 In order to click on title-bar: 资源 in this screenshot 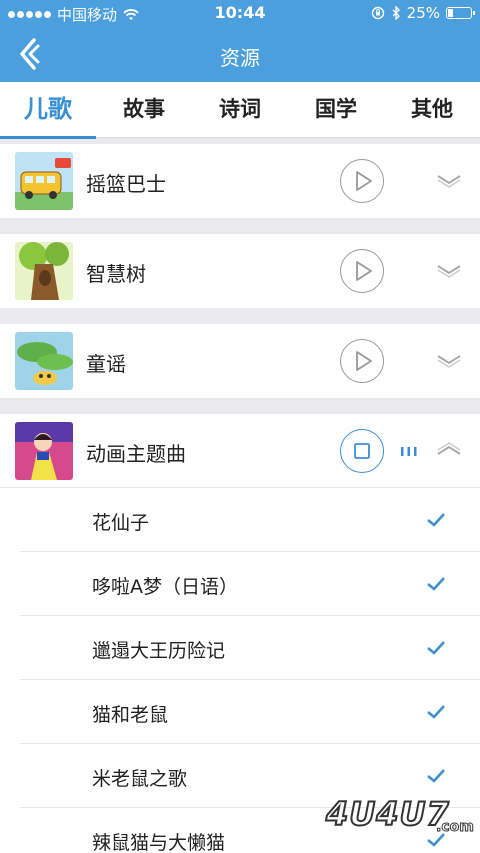, I will do `click(240, 54)`.